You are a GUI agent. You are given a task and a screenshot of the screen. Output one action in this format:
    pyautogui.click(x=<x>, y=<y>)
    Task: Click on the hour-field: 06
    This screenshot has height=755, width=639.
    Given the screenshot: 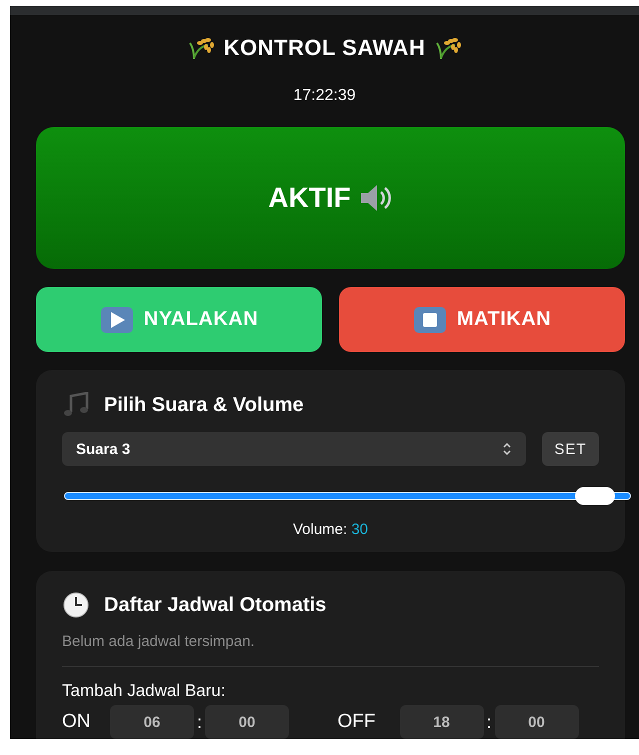 What is the action you would take?
    pyautogui.click(x=152, y=722)
    